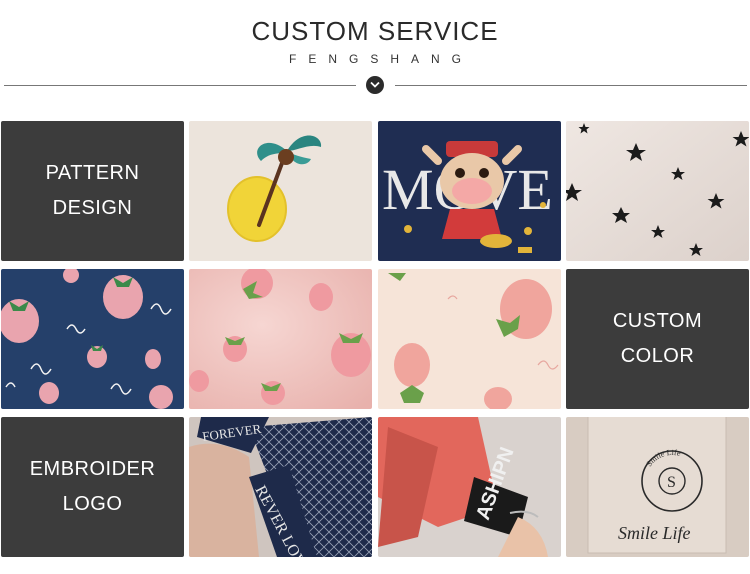 The height and width of the screenshot is (574, 750). I want to click on lemon-print-photo, so click(280, 191).